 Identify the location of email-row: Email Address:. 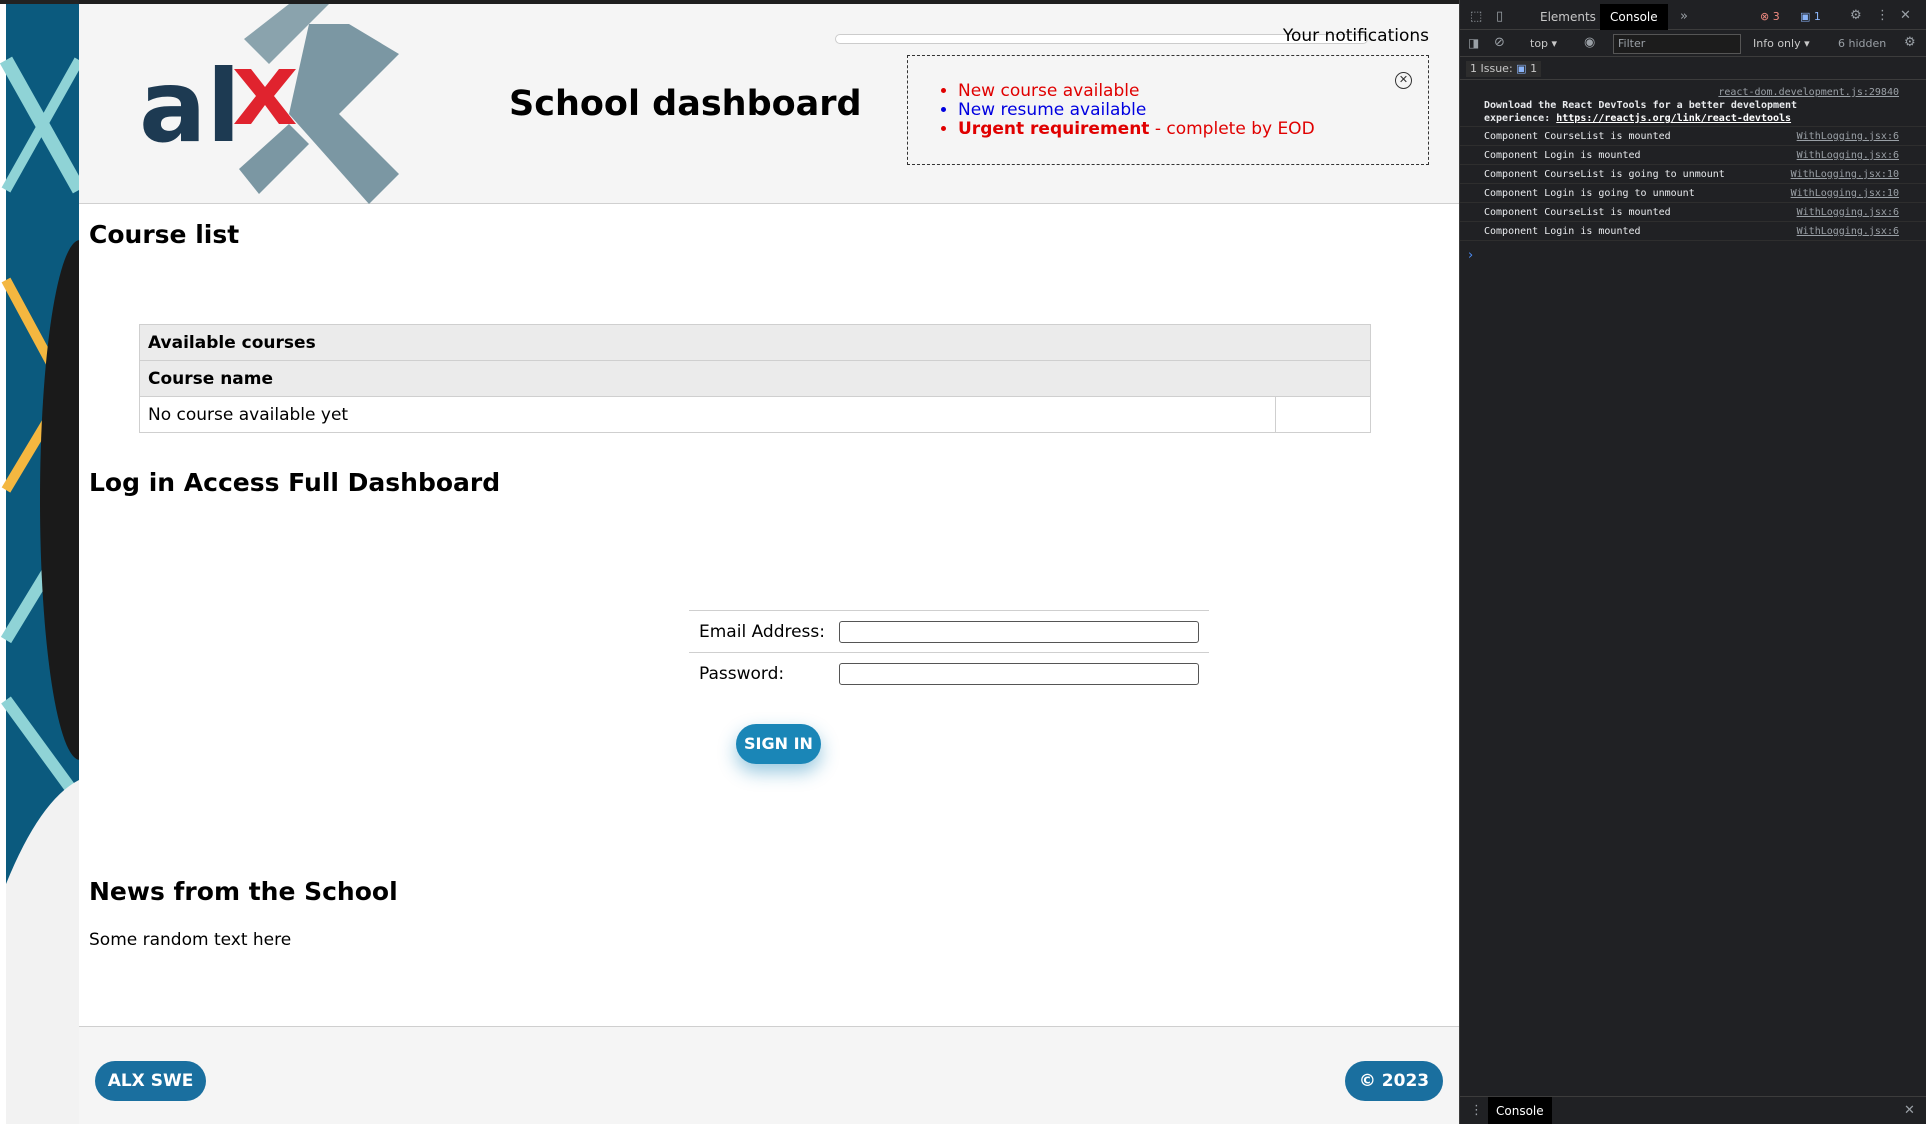
(949, 632).